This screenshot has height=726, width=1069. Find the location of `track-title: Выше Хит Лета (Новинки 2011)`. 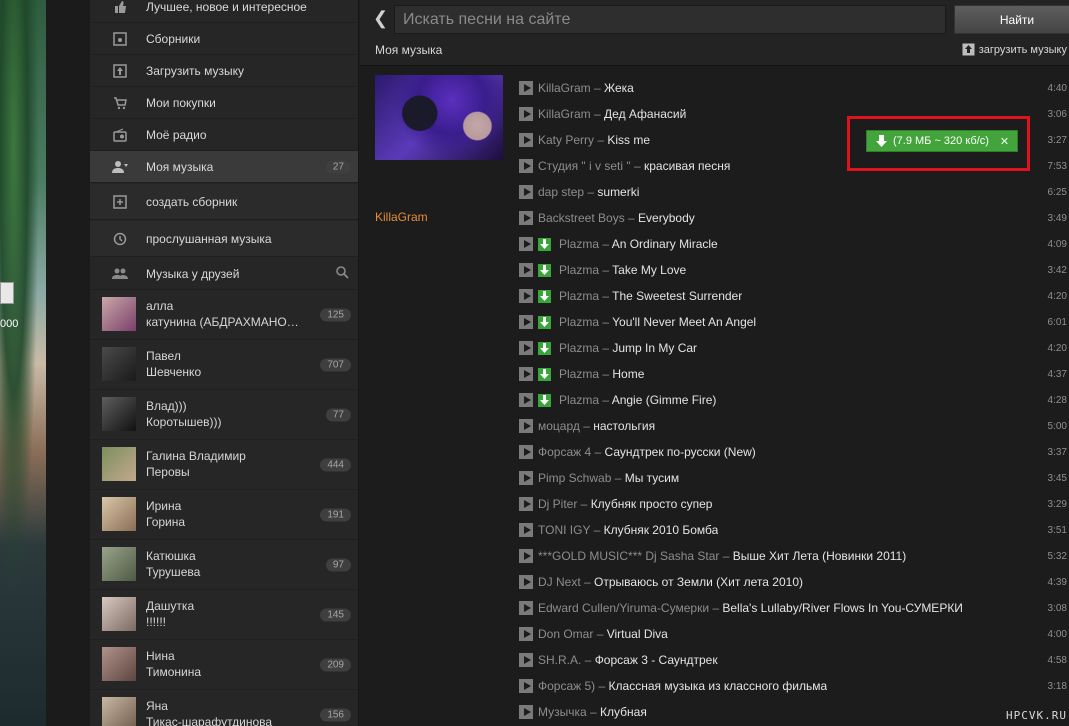

track-title: Выше Хит Лета (Новинки 2011) is located at coordinates (819, 556).